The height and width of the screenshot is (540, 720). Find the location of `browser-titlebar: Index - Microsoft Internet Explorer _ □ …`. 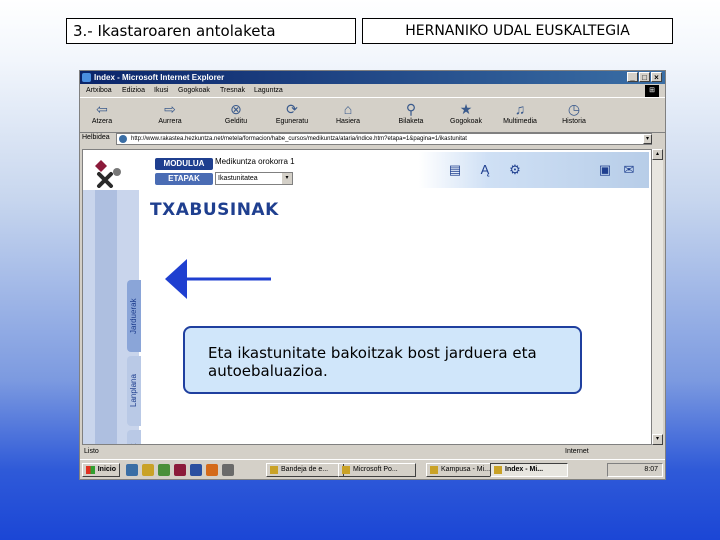

browser-titlebar: Index - Microsoft Internet Explorer _ □ … is located at coordinates (372, 77).